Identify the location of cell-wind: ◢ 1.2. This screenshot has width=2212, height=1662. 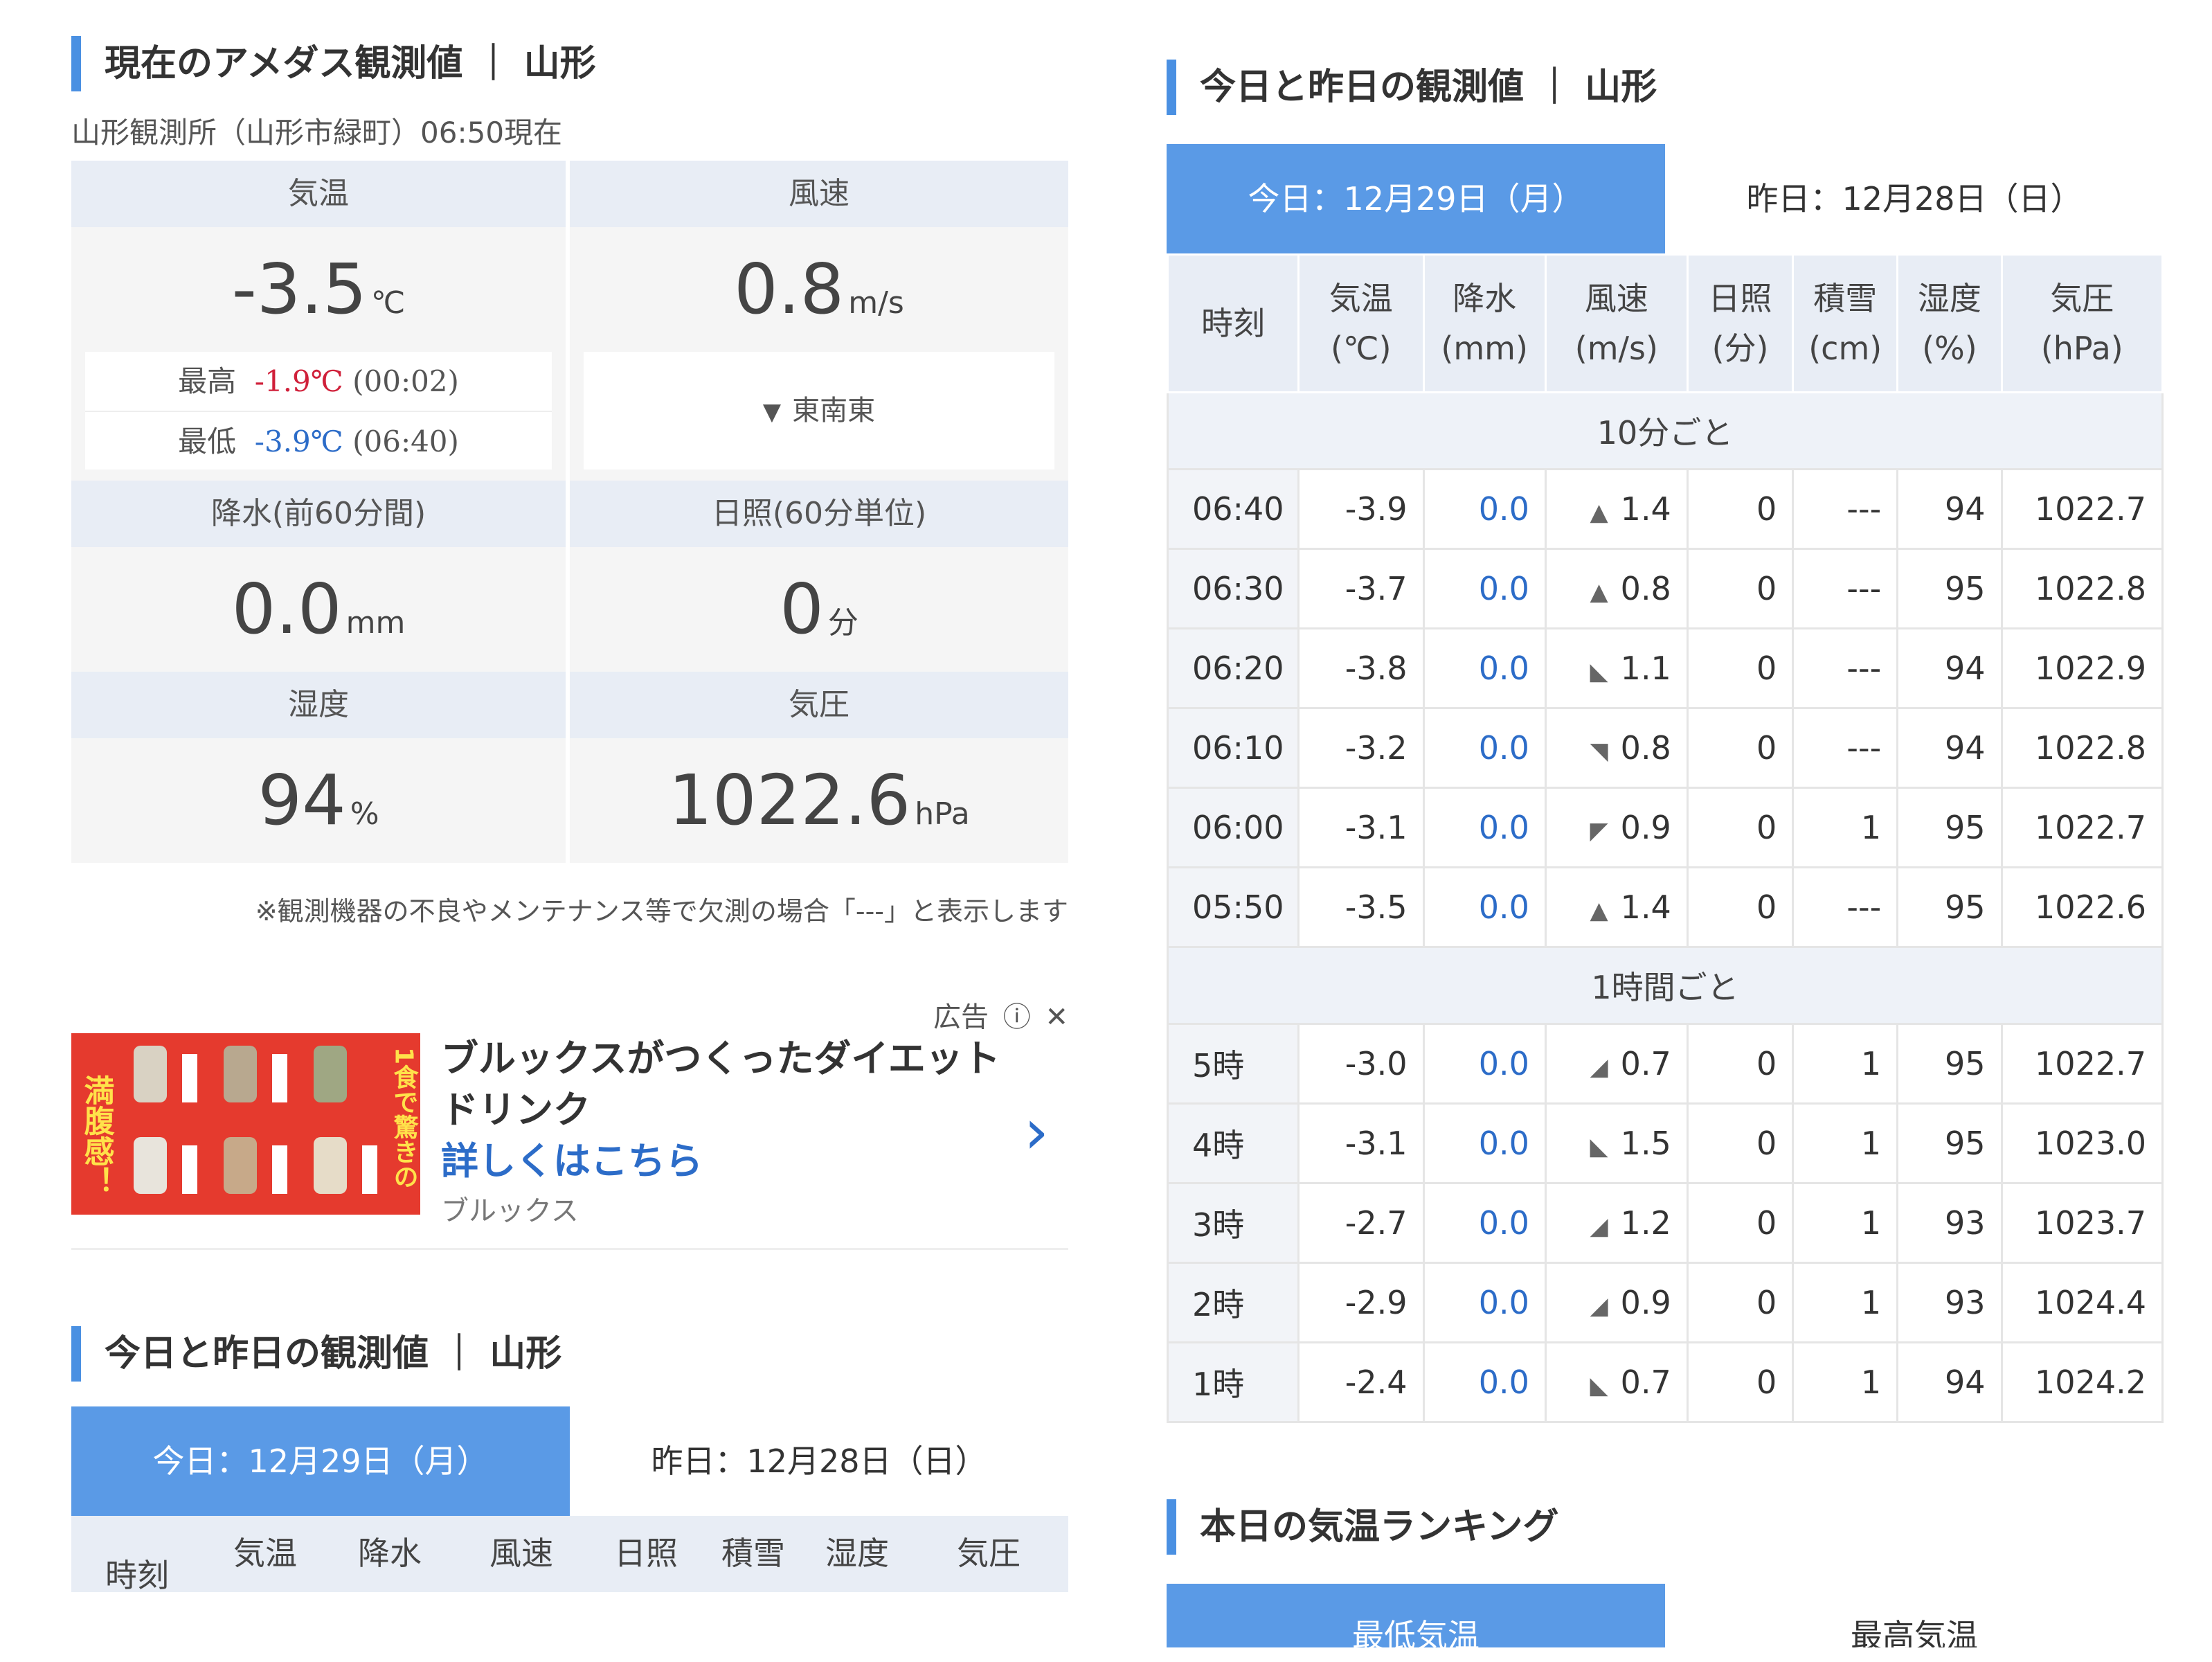
(1616, 1223).